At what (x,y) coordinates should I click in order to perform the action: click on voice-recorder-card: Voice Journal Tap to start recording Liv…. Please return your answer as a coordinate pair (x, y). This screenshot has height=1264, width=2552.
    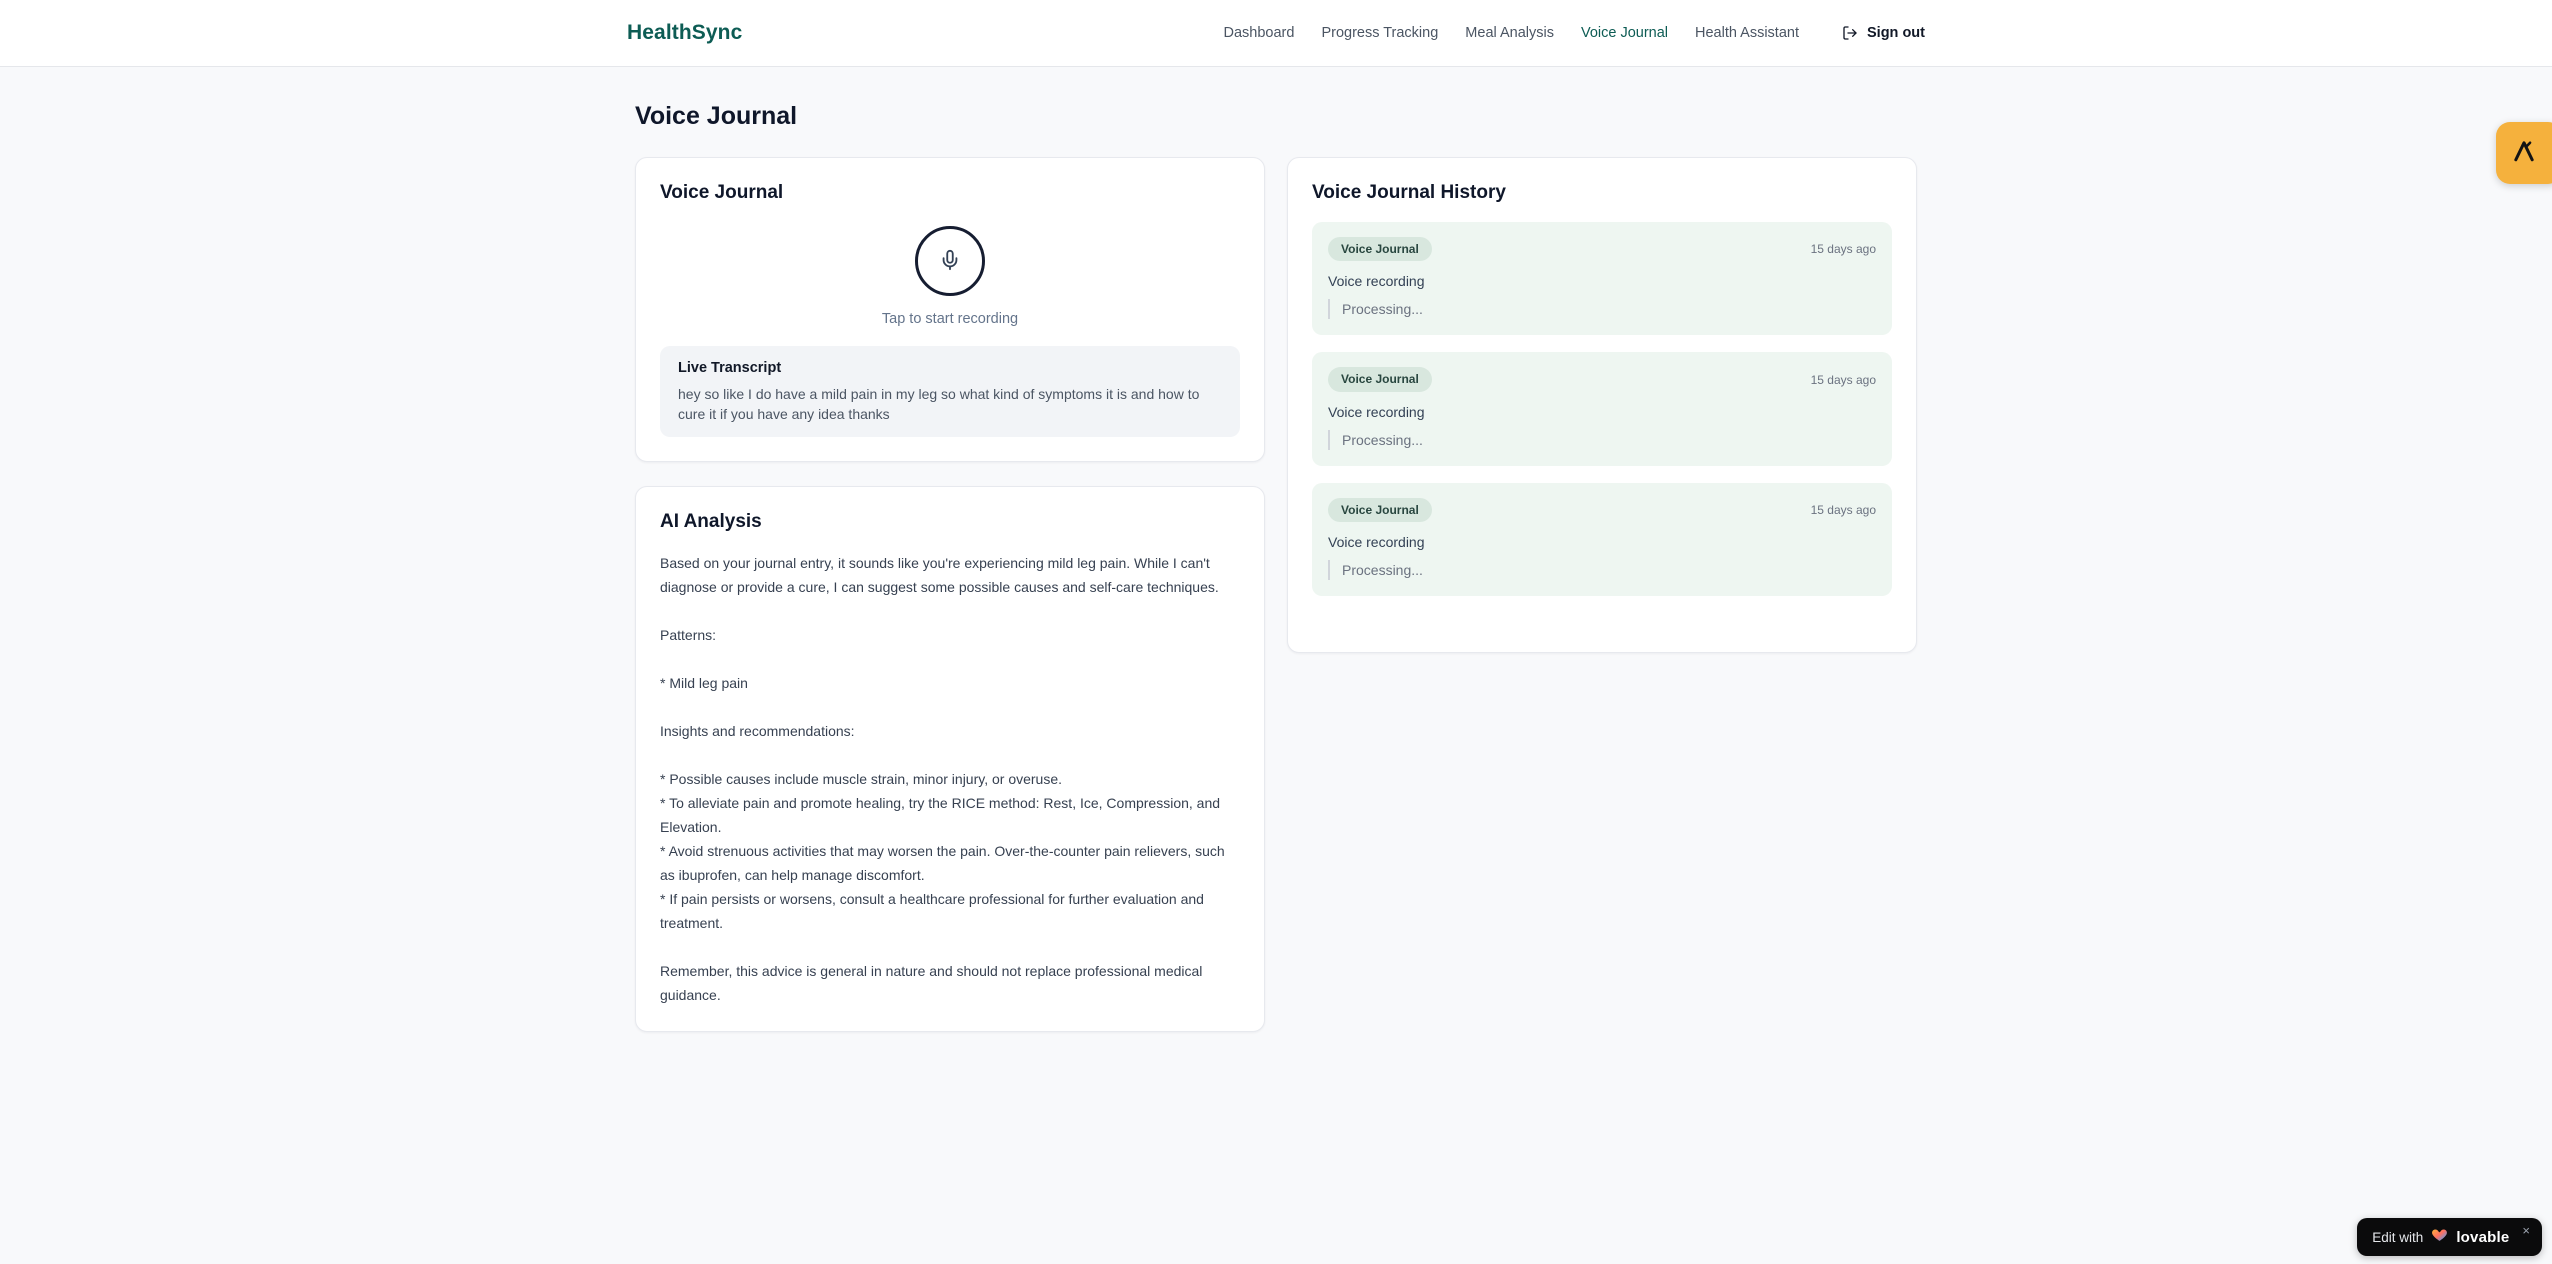
    Looking at the image, I should click on (950, 309).